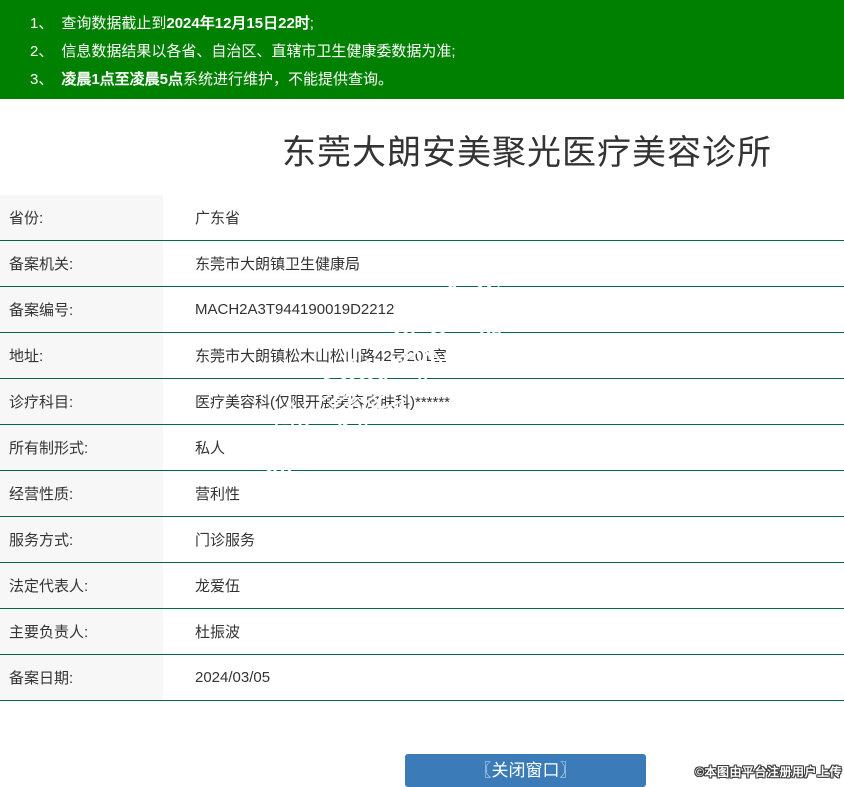 The width and height of the screenshot is (844, 787). Describe the element at coordinates (321, 356) in the screenshot. I see `field-value: 东莞市大朗镇松木山松山路42号201室` at that location.